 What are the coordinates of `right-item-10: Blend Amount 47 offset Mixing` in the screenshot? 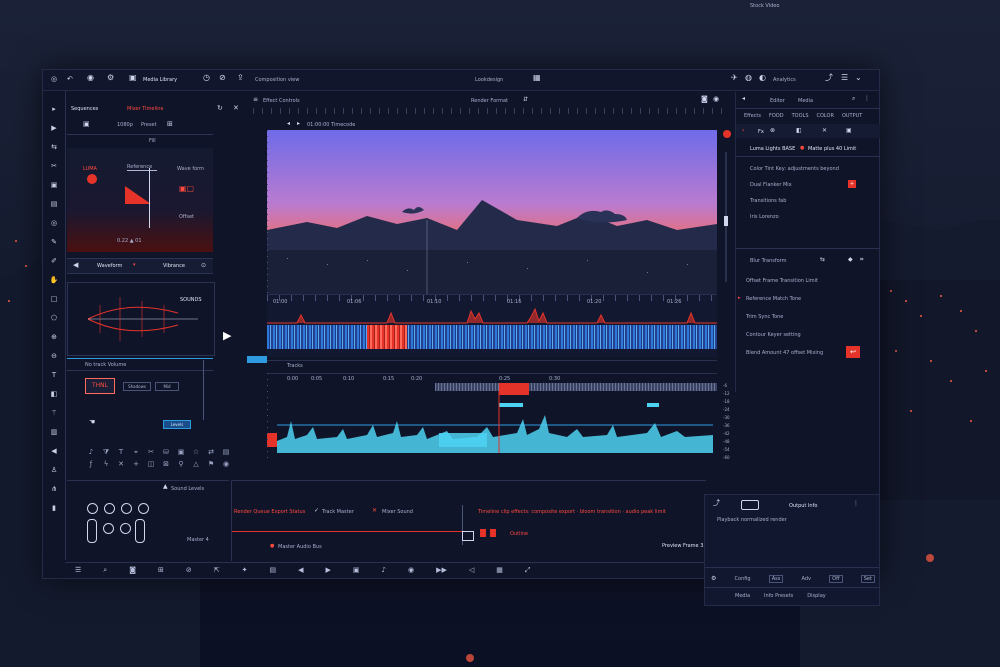 It's located at (784, 353).